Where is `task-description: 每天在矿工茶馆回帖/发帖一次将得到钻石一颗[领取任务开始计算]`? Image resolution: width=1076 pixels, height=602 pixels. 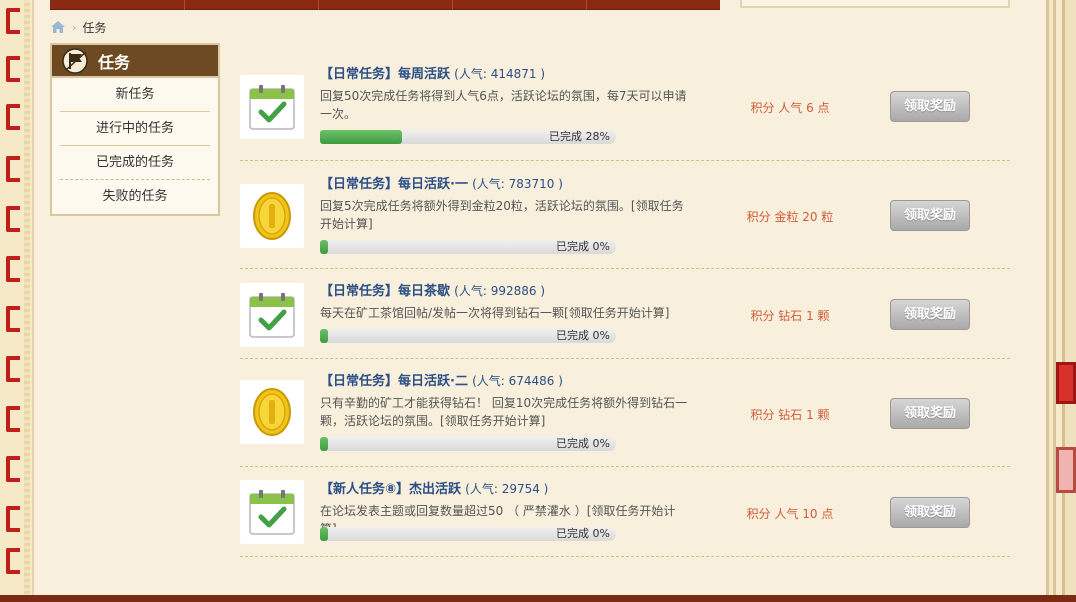 task-description: 每天在矿工茶馆回帖/发帖一次将得到钻石一颗[领取任务开始计算] is located at coordinates (495, 313).